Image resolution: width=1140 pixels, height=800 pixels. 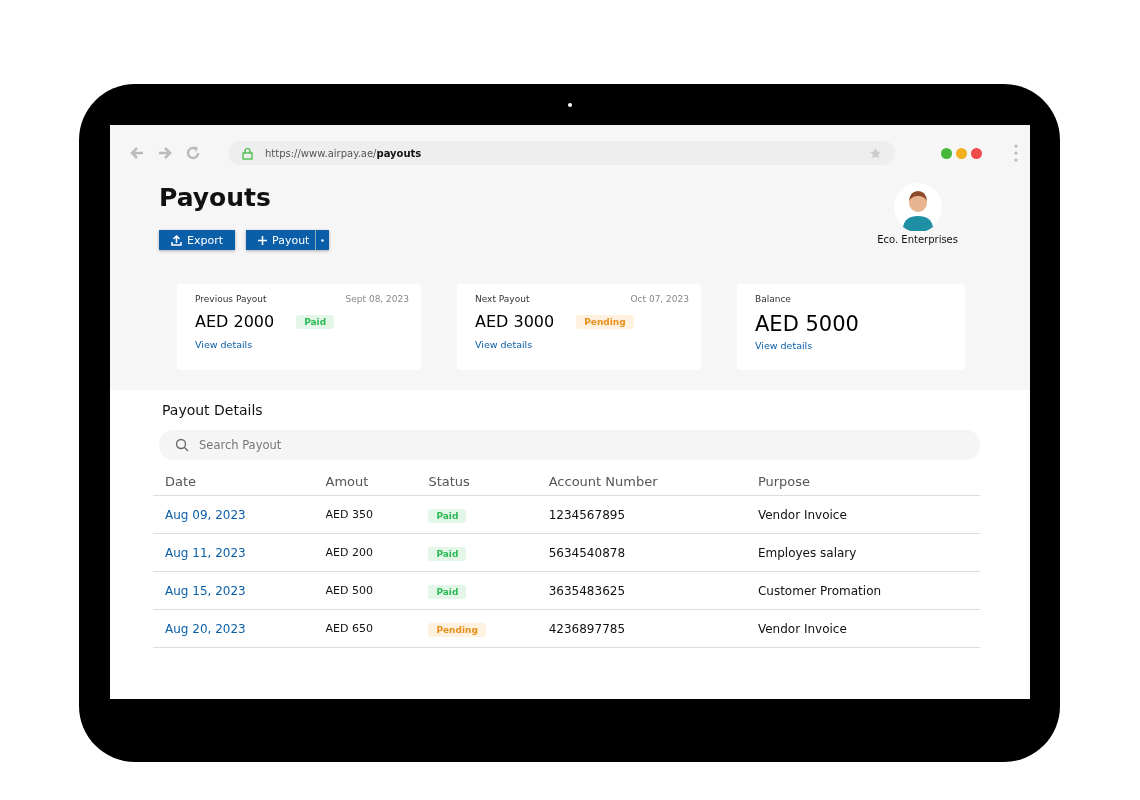 What do you see at coordinates (641, 482) in the screenshot?
I see `column-header: Account Number` at bounding box center [641, 482].